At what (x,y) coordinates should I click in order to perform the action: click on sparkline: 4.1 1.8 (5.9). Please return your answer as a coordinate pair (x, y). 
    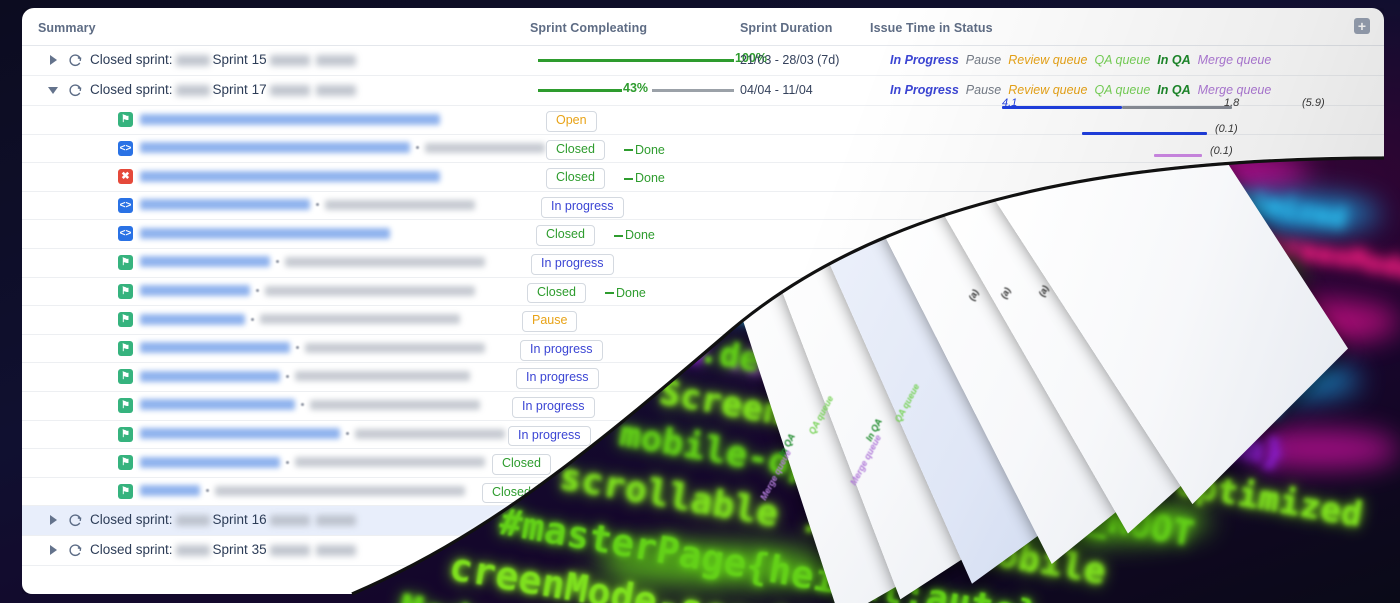
    Looking at the image, I should click on (1182, 107).